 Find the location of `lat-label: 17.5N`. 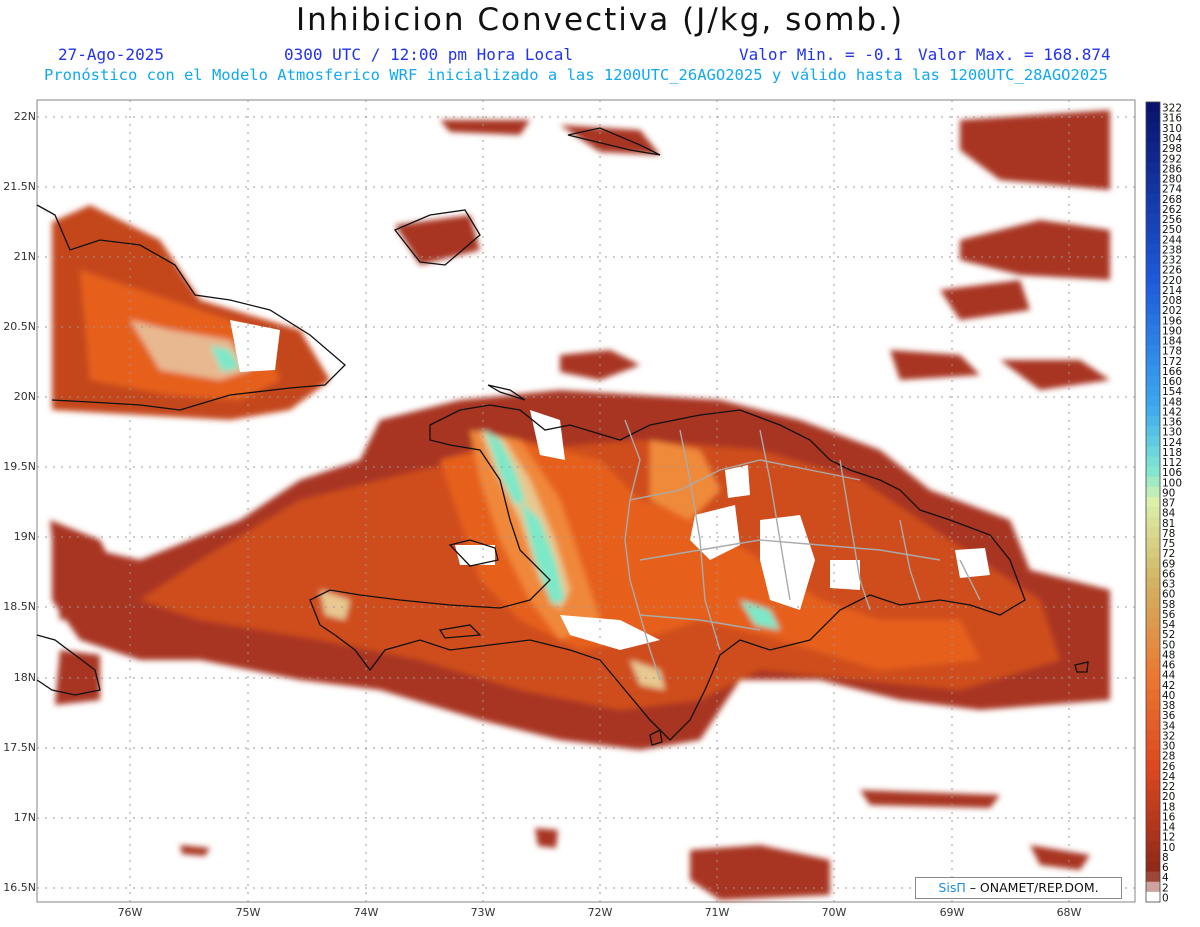

lat-label: 17.5N is located at coordinates (19, 747).